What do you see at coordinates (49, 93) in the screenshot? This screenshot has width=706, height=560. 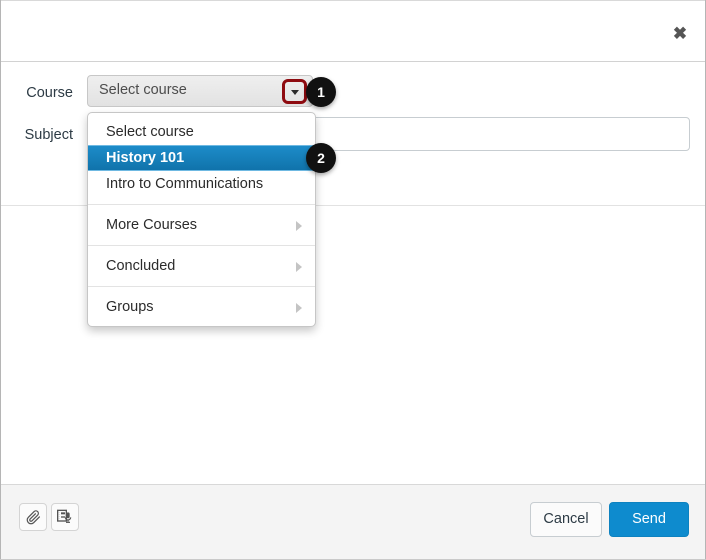 I see `course-label: Course` at bounding box center [49, 93].